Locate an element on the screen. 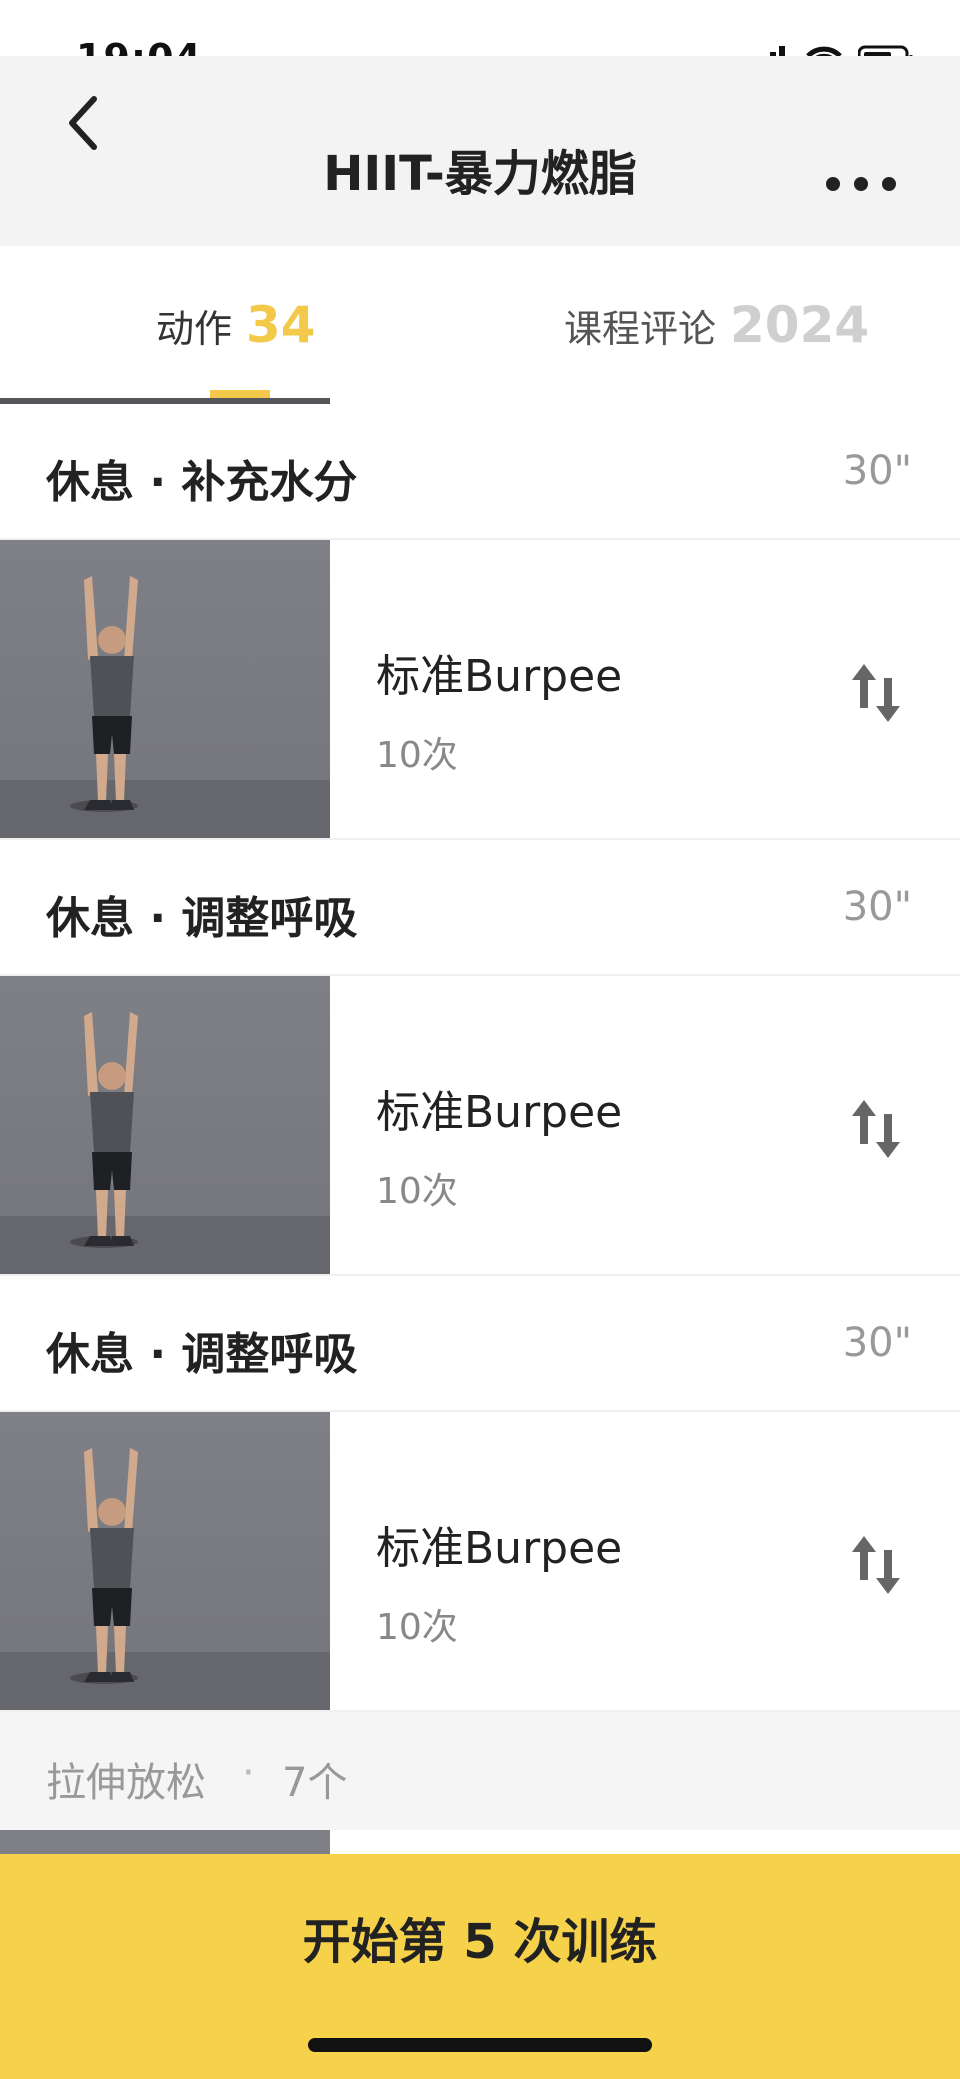 The image size is (960, 2079). more-button is located at coordinates (861, 184).